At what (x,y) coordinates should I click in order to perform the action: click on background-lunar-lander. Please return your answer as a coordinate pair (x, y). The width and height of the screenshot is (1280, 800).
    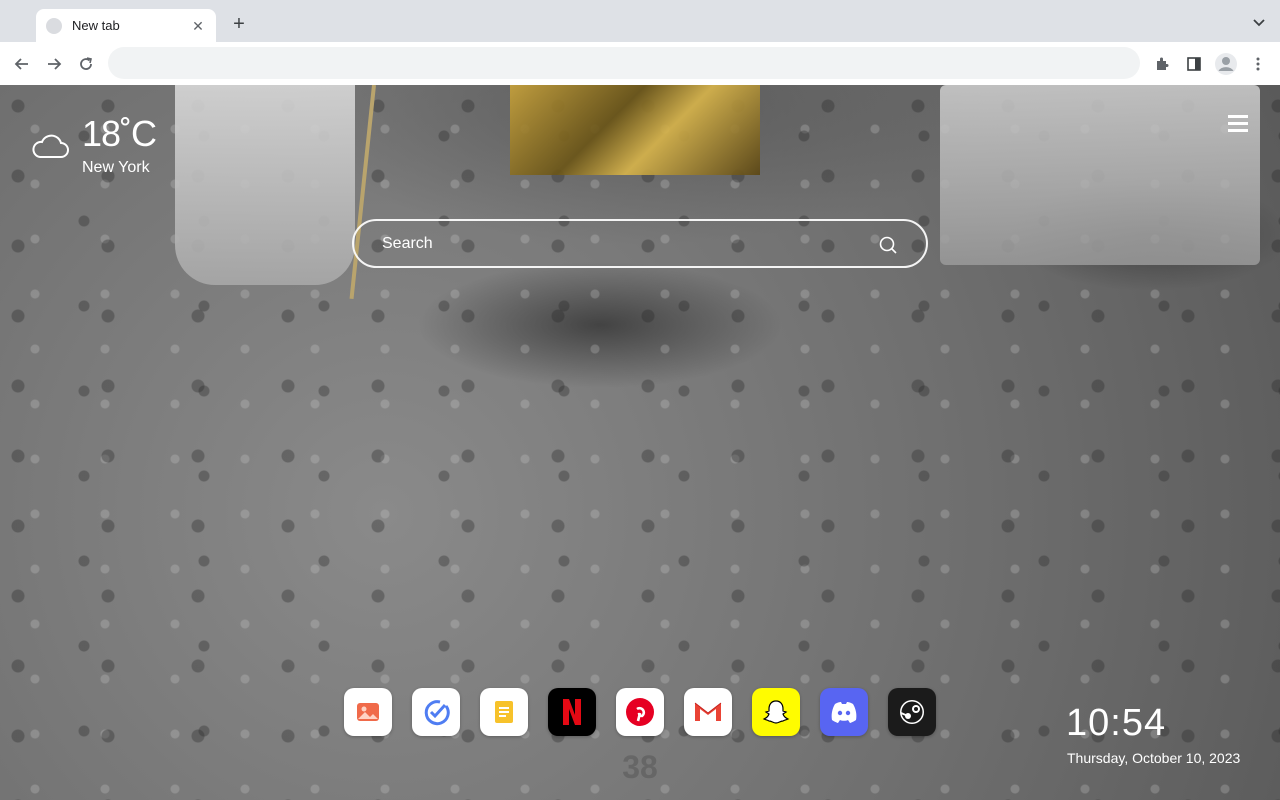
    Looking at the image, I should click on (635, 130).